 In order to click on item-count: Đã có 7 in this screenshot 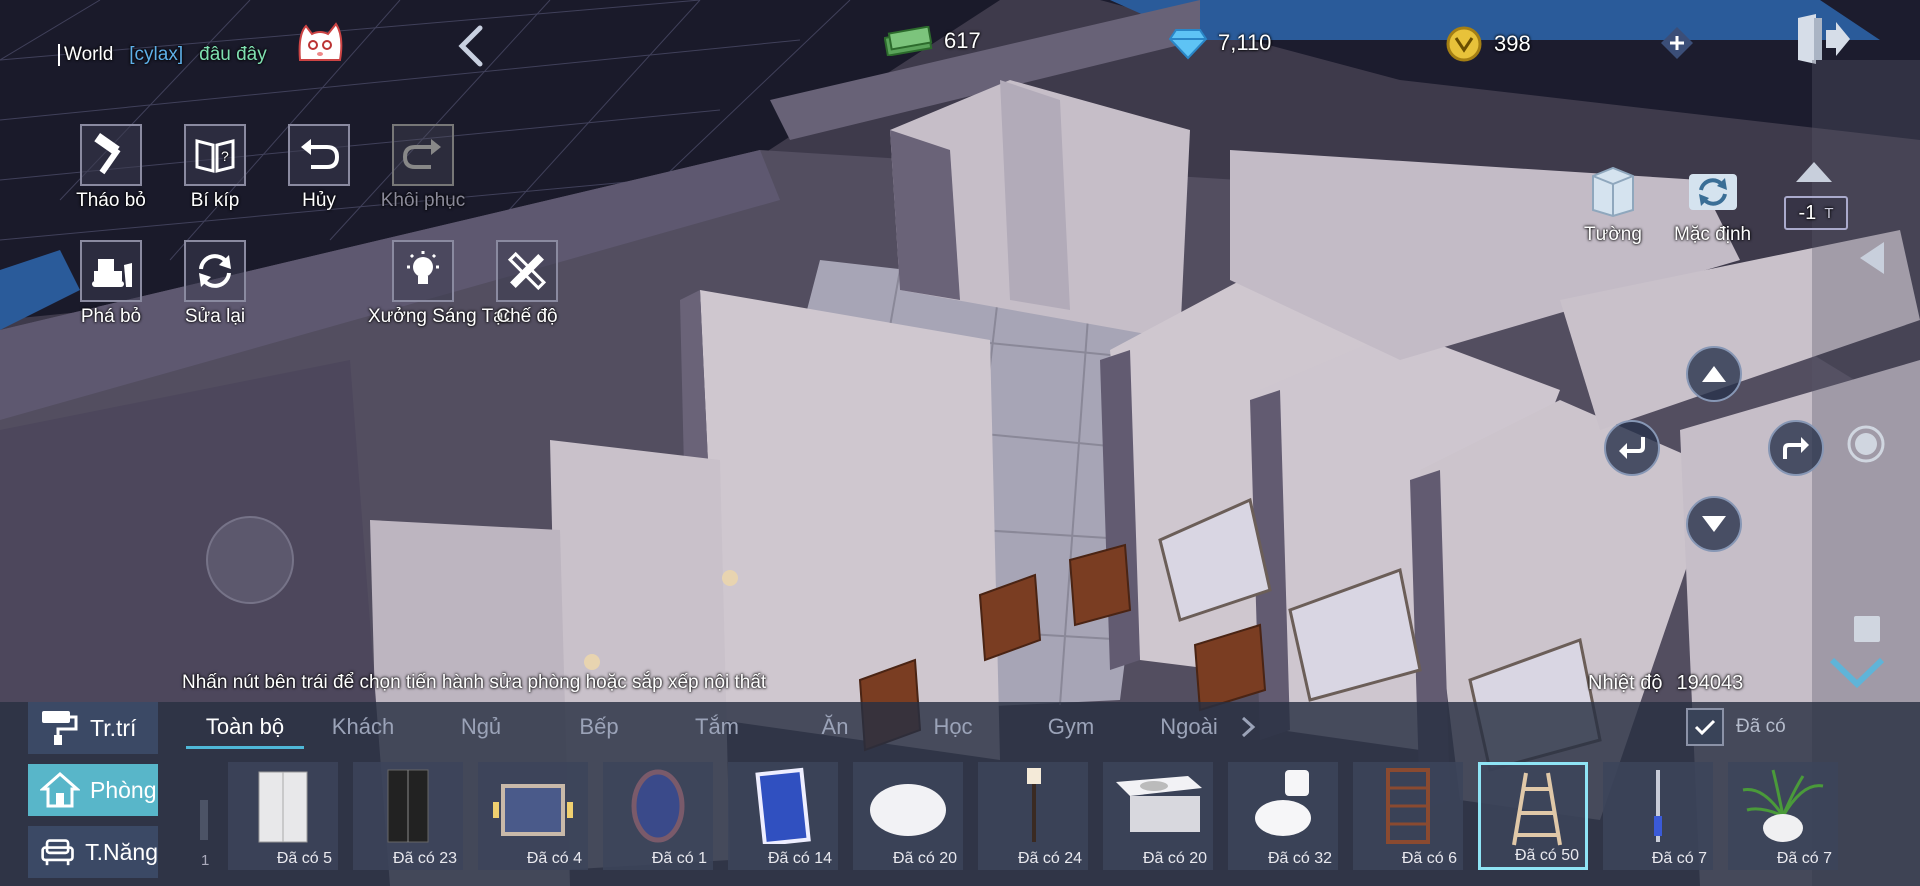, I will do `click(1804, 858)`.